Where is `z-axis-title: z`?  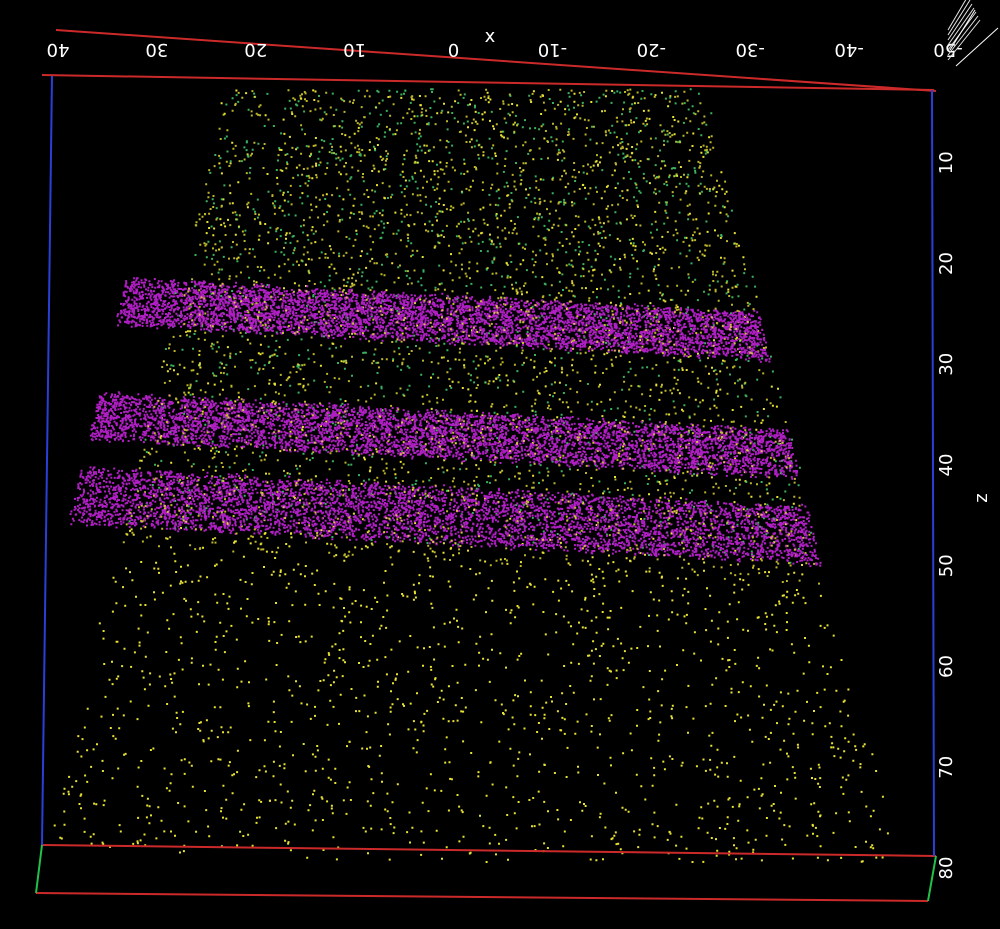
z-axis-title: z is located at coordinates (981, 497).